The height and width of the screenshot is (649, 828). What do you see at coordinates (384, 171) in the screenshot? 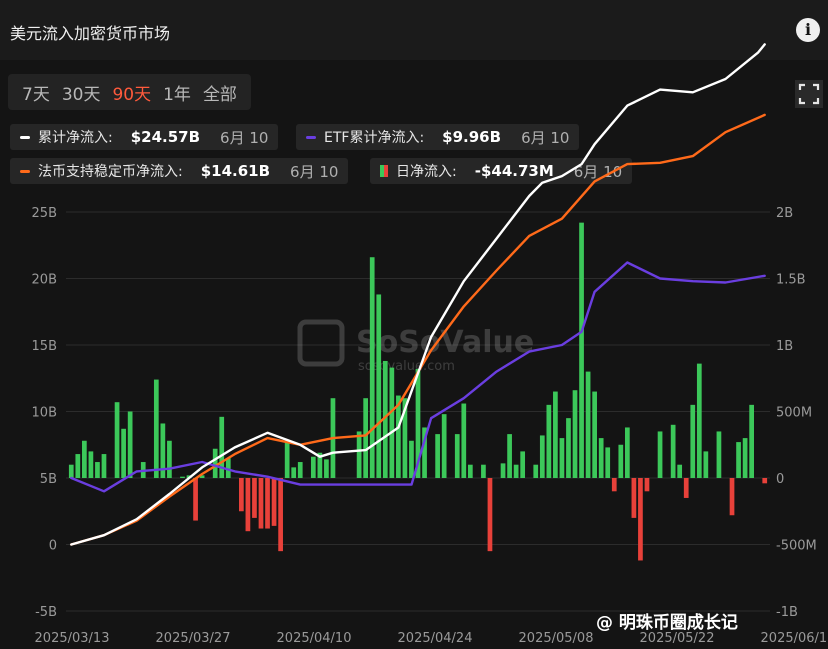
I see `legend-swatch-bars` at bounding box center [384, 171].